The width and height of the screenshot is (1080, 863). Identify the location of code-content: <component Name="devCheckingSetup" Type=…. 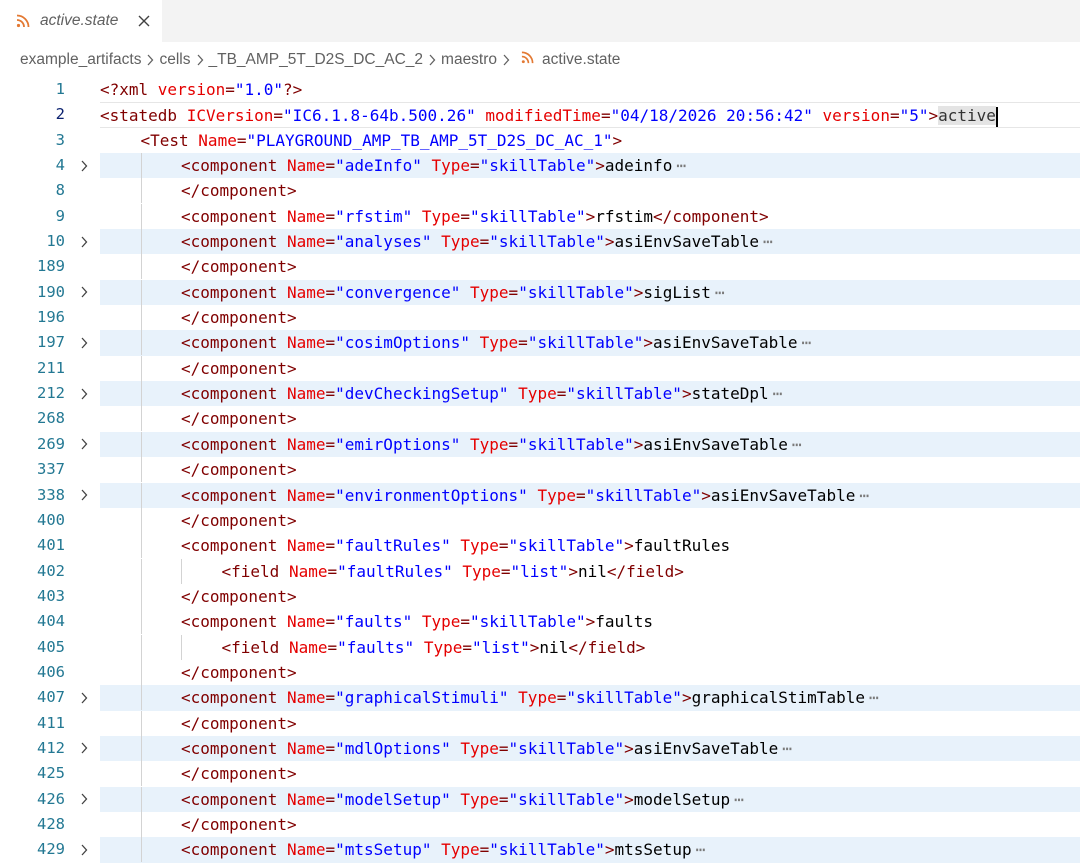
(590, 394).